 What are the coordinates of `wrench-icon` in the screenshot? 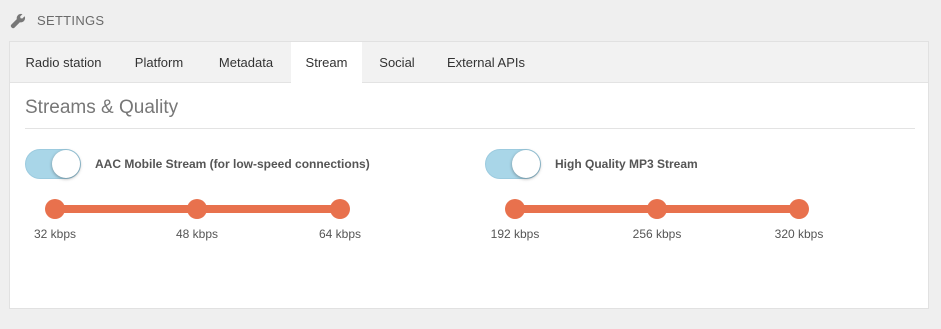 It's located at (18, 21).